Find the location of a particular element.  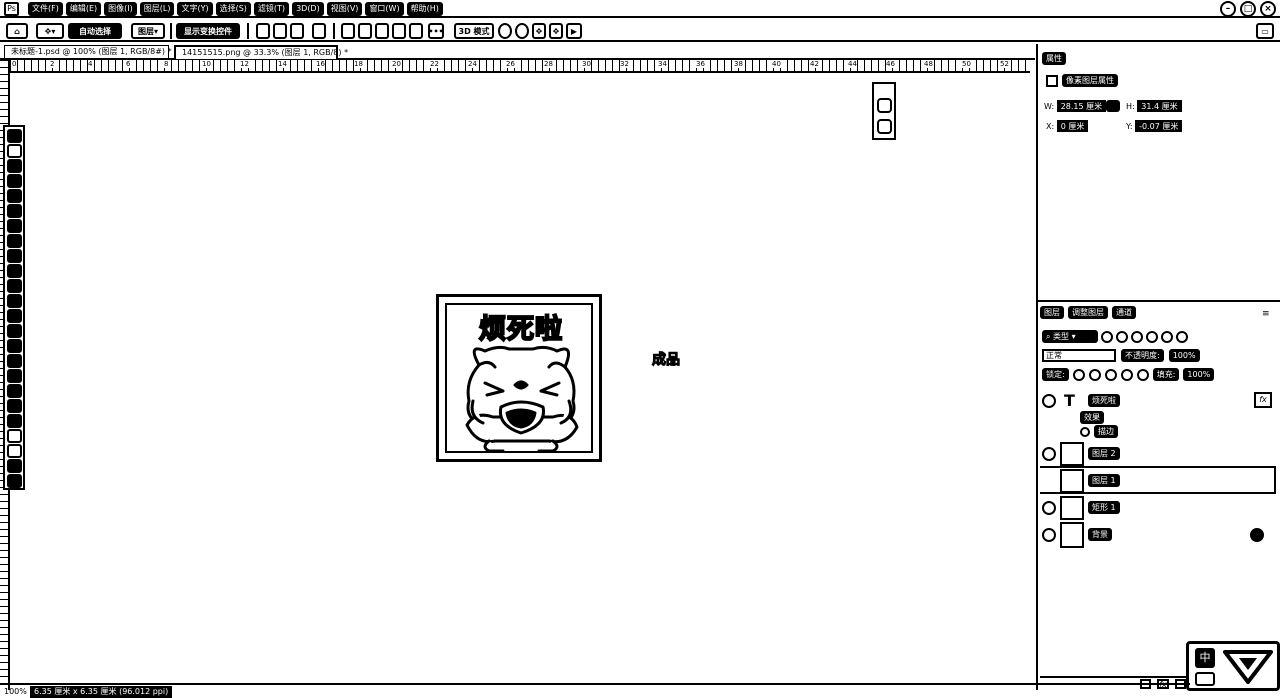

move-tool-icon: ✥▾ is located at coordinates (50, 31).